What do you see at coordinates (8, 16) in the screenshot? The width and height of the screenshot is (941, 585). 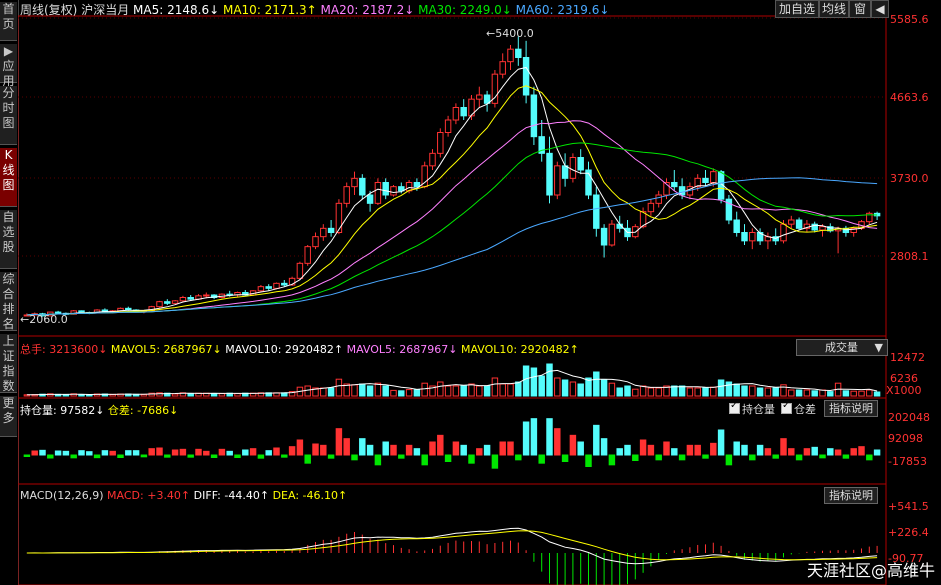 I see `sidebar-item-label: 首页` at bounding box center [8, 16].